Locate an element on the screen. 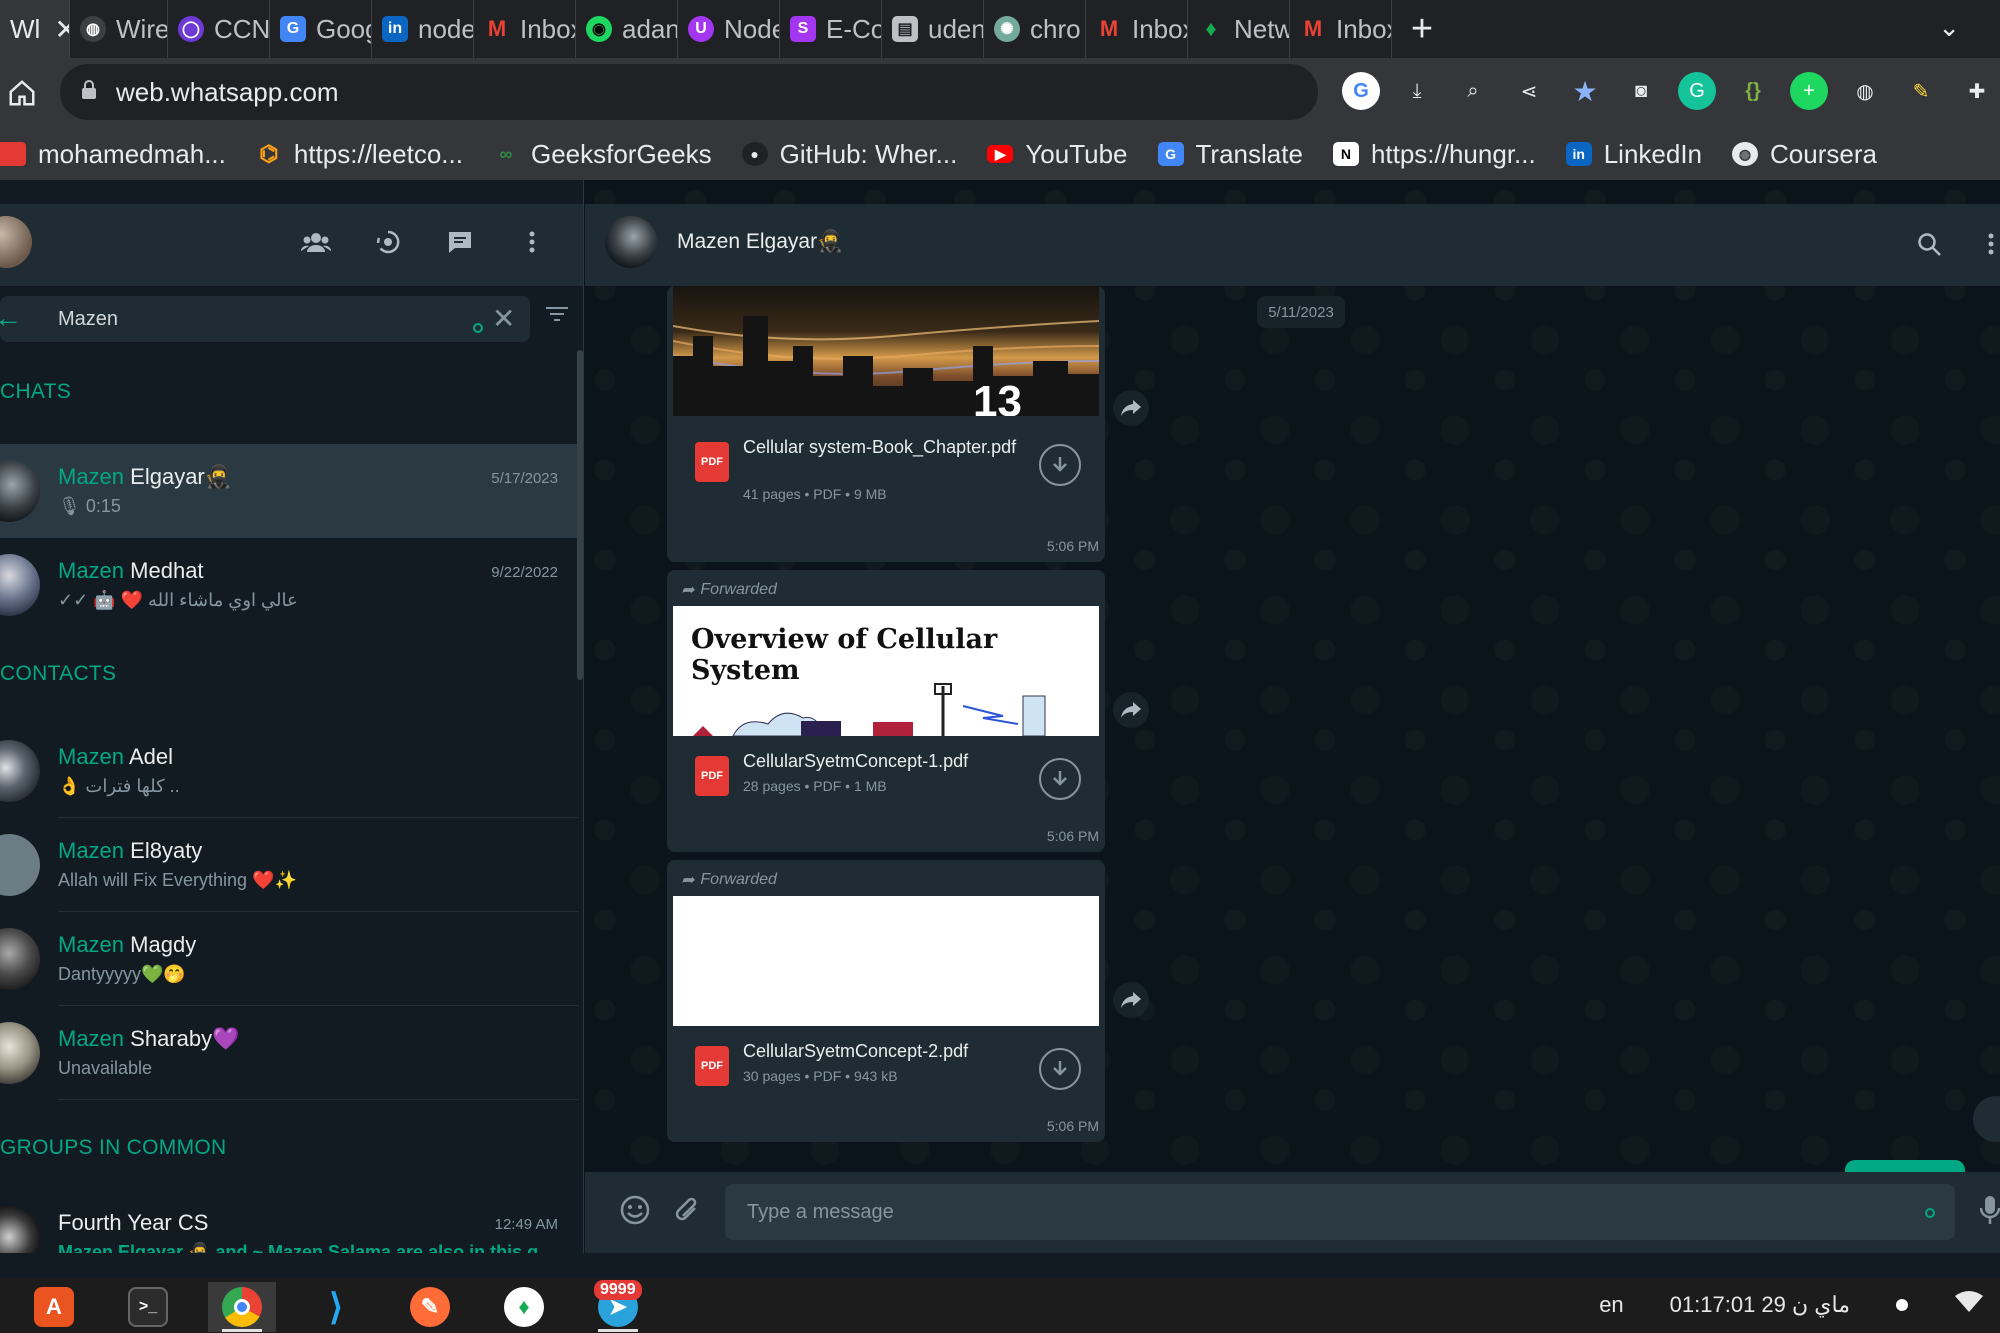 The image size is (2000, 1333). terminal-app: >_ is located at coordinates (148, 1307).